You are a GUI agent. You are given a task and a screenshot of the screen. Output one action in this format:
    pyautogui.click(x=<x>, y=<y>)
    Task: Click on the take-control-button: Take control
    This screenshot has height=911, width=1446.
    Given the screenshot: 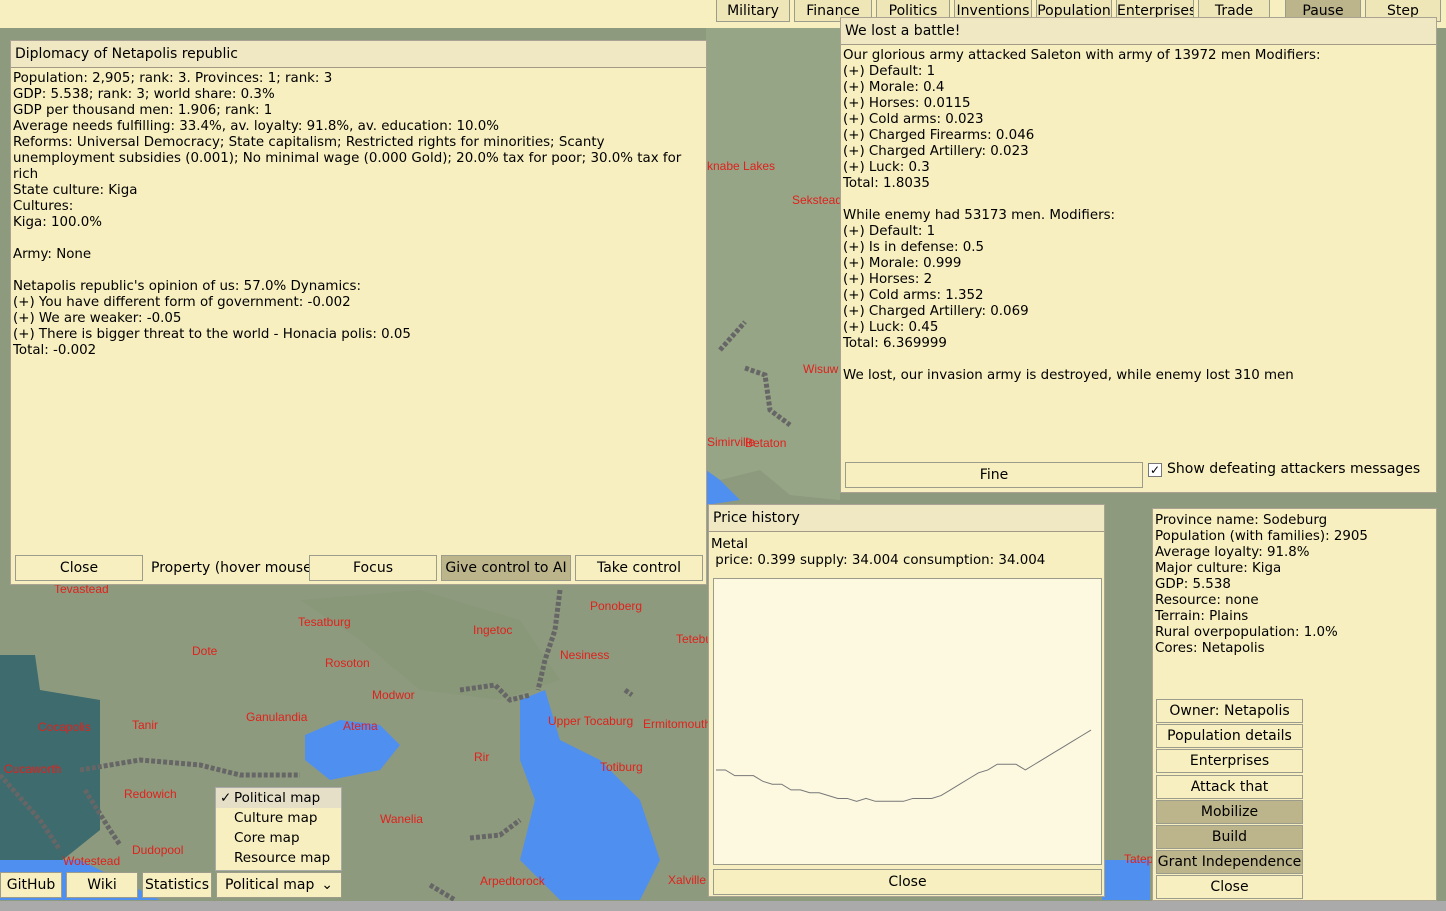 What is the action you would take?
    pyautogui.click(x=639, y=568)
    